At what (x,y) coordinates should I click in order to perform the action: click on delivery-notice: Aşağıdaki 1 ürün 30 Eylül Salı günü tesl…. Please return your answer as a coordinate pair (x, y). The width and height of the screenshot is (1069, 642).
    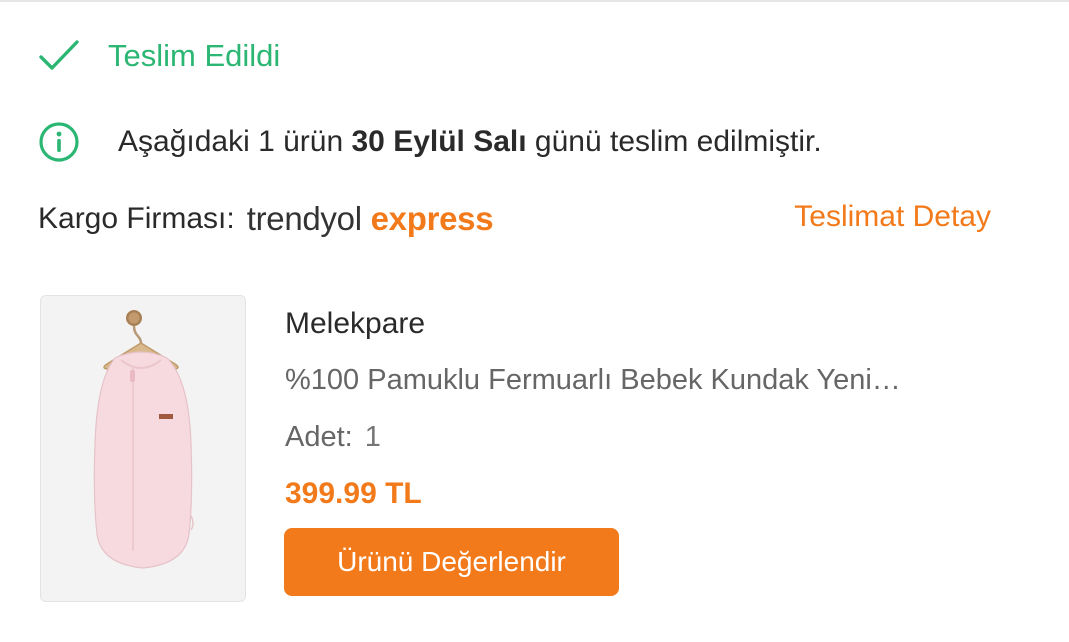
    Looking at the image, I should click on (430, 142).